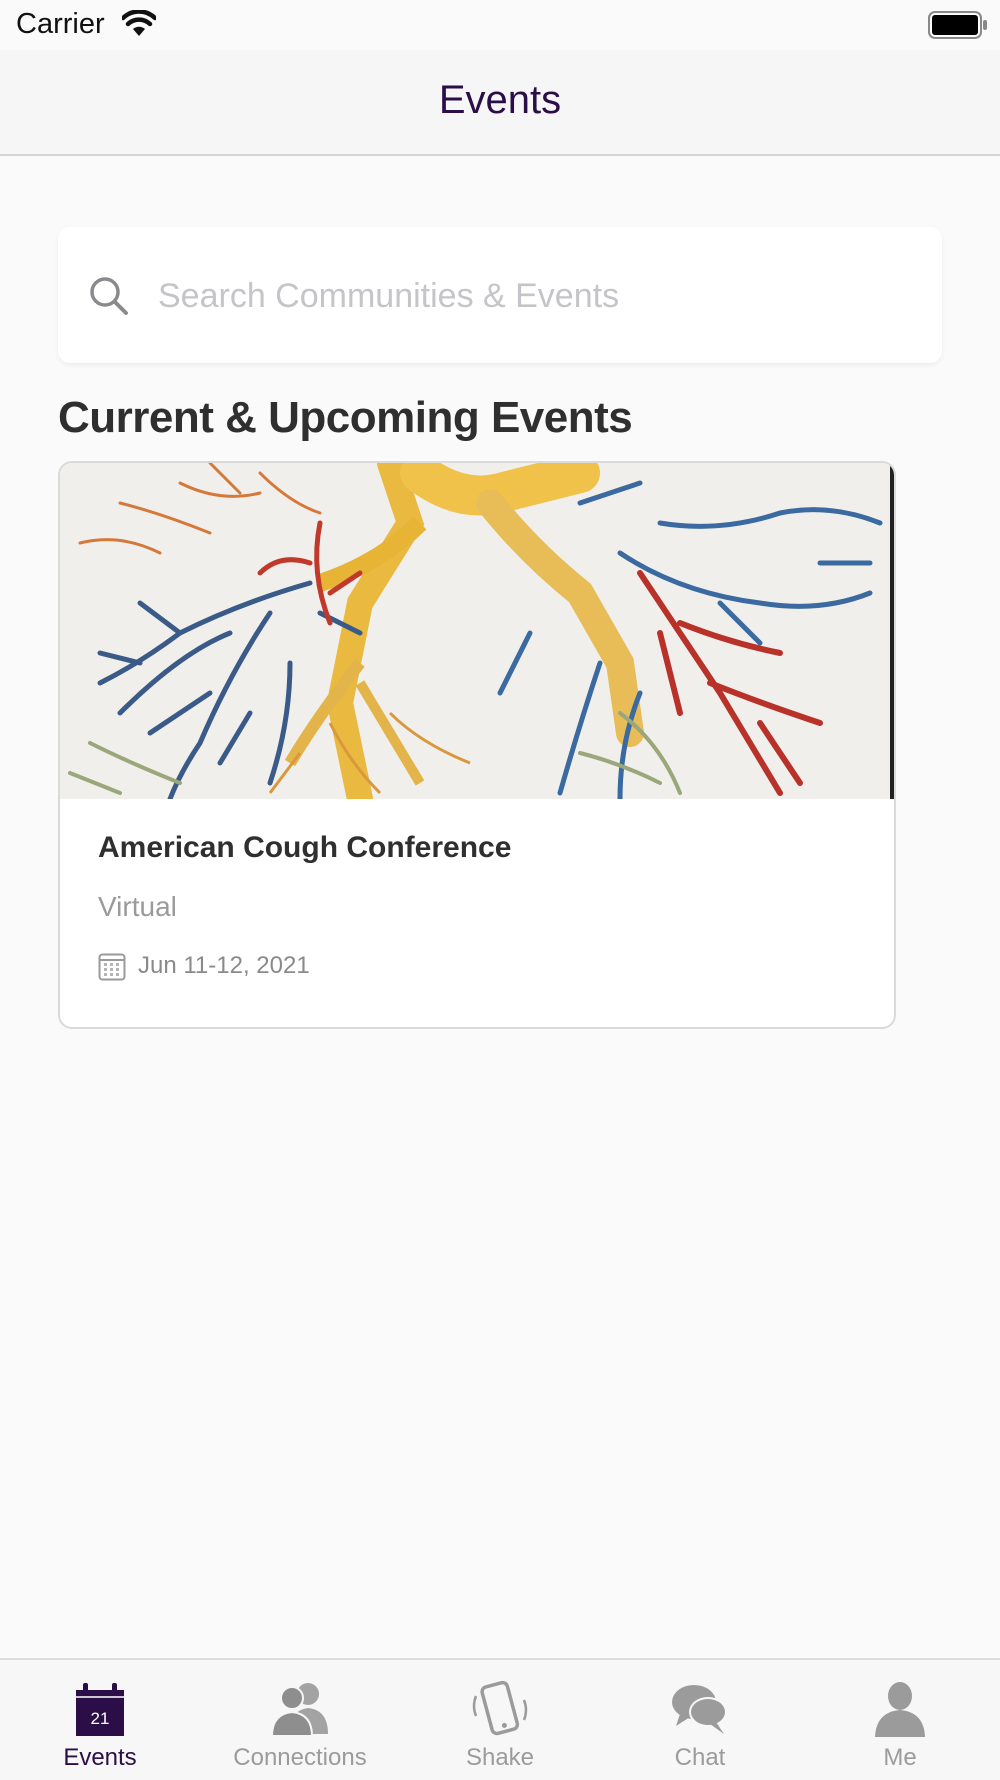 The image size is (1000, 1780). I want to click on tab-label-shake: Shake, so click(500, 1757).